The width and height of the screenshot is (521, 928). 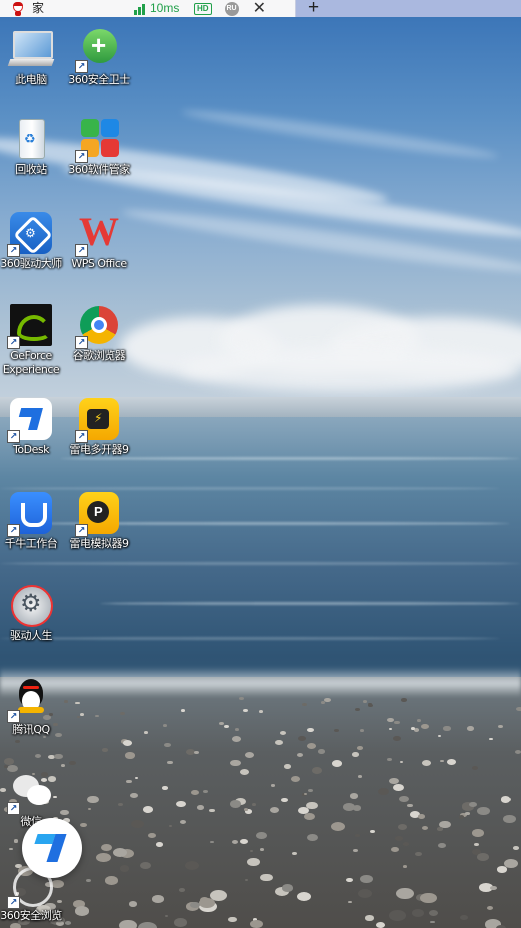 What do you see at coordinates (98, 234) in the screenshot?
I see `wps-office-icon: W ↗` at bounding box center [98, 234].